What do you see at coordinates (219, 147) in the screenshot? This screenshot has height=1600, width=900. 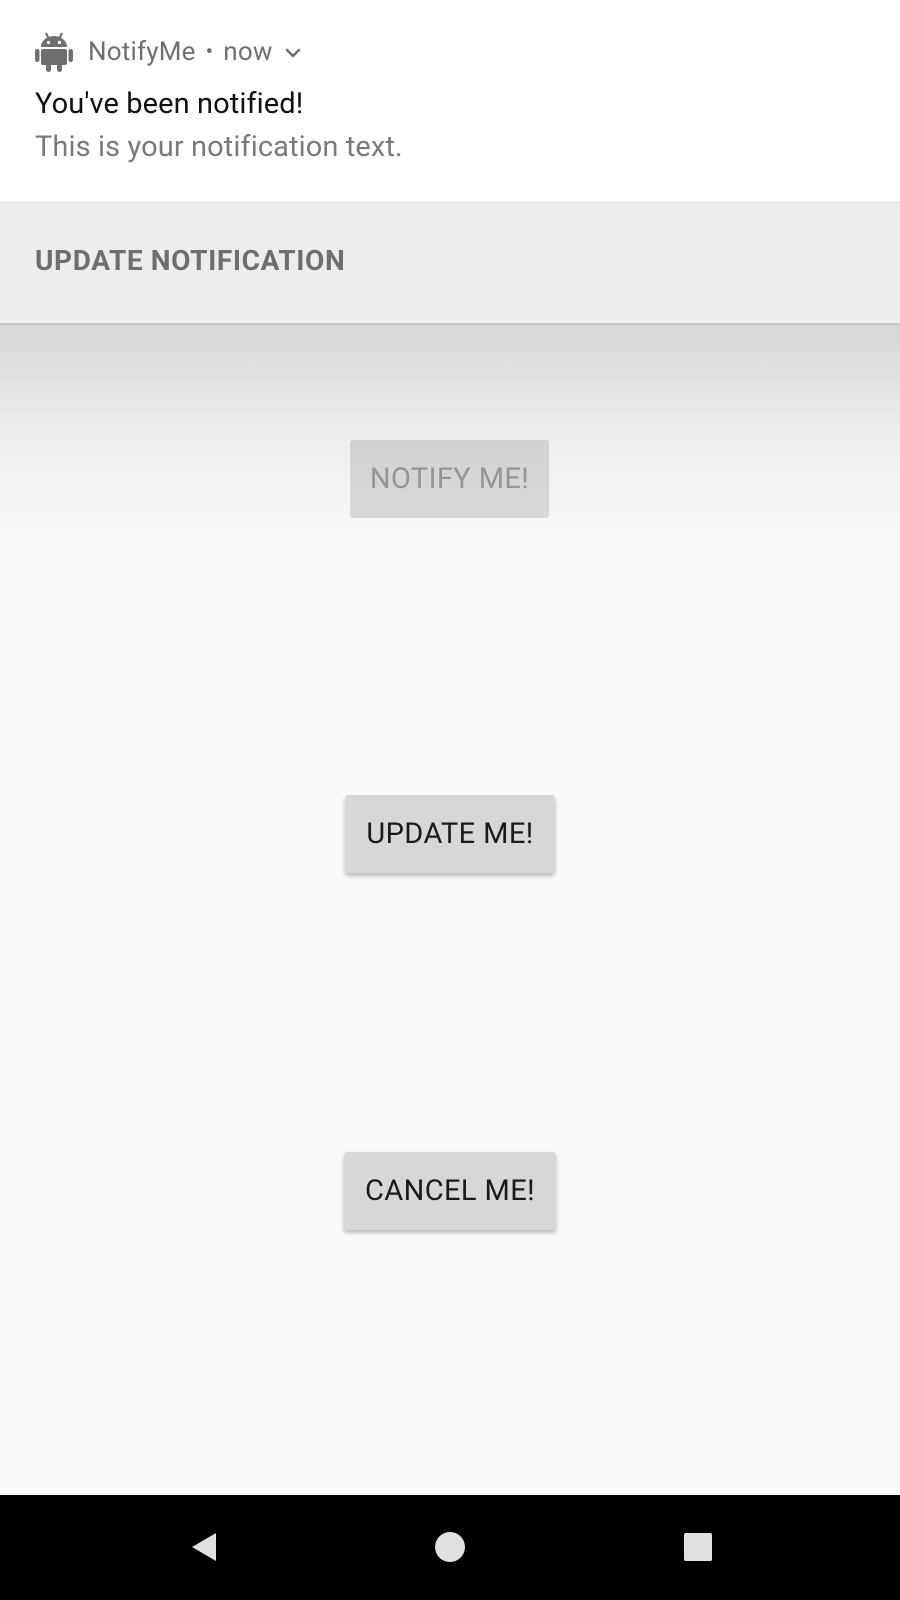 I see `notification-text: This is your notification text.` at bounding box center [219, 147].